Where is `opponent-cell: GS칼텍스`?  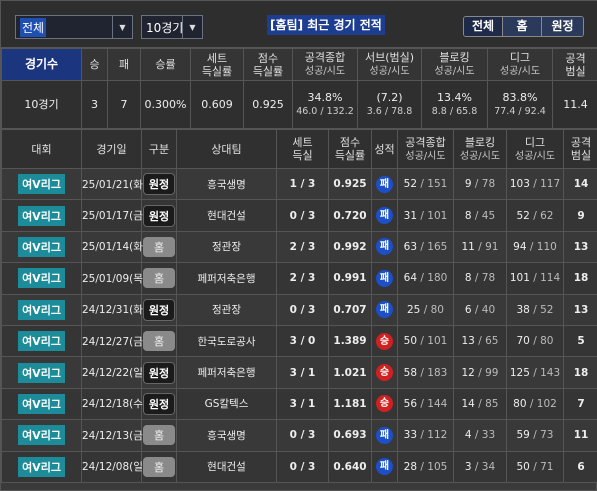 opponent-cell: GS칼텍스 is located at coordinates (226, 404).